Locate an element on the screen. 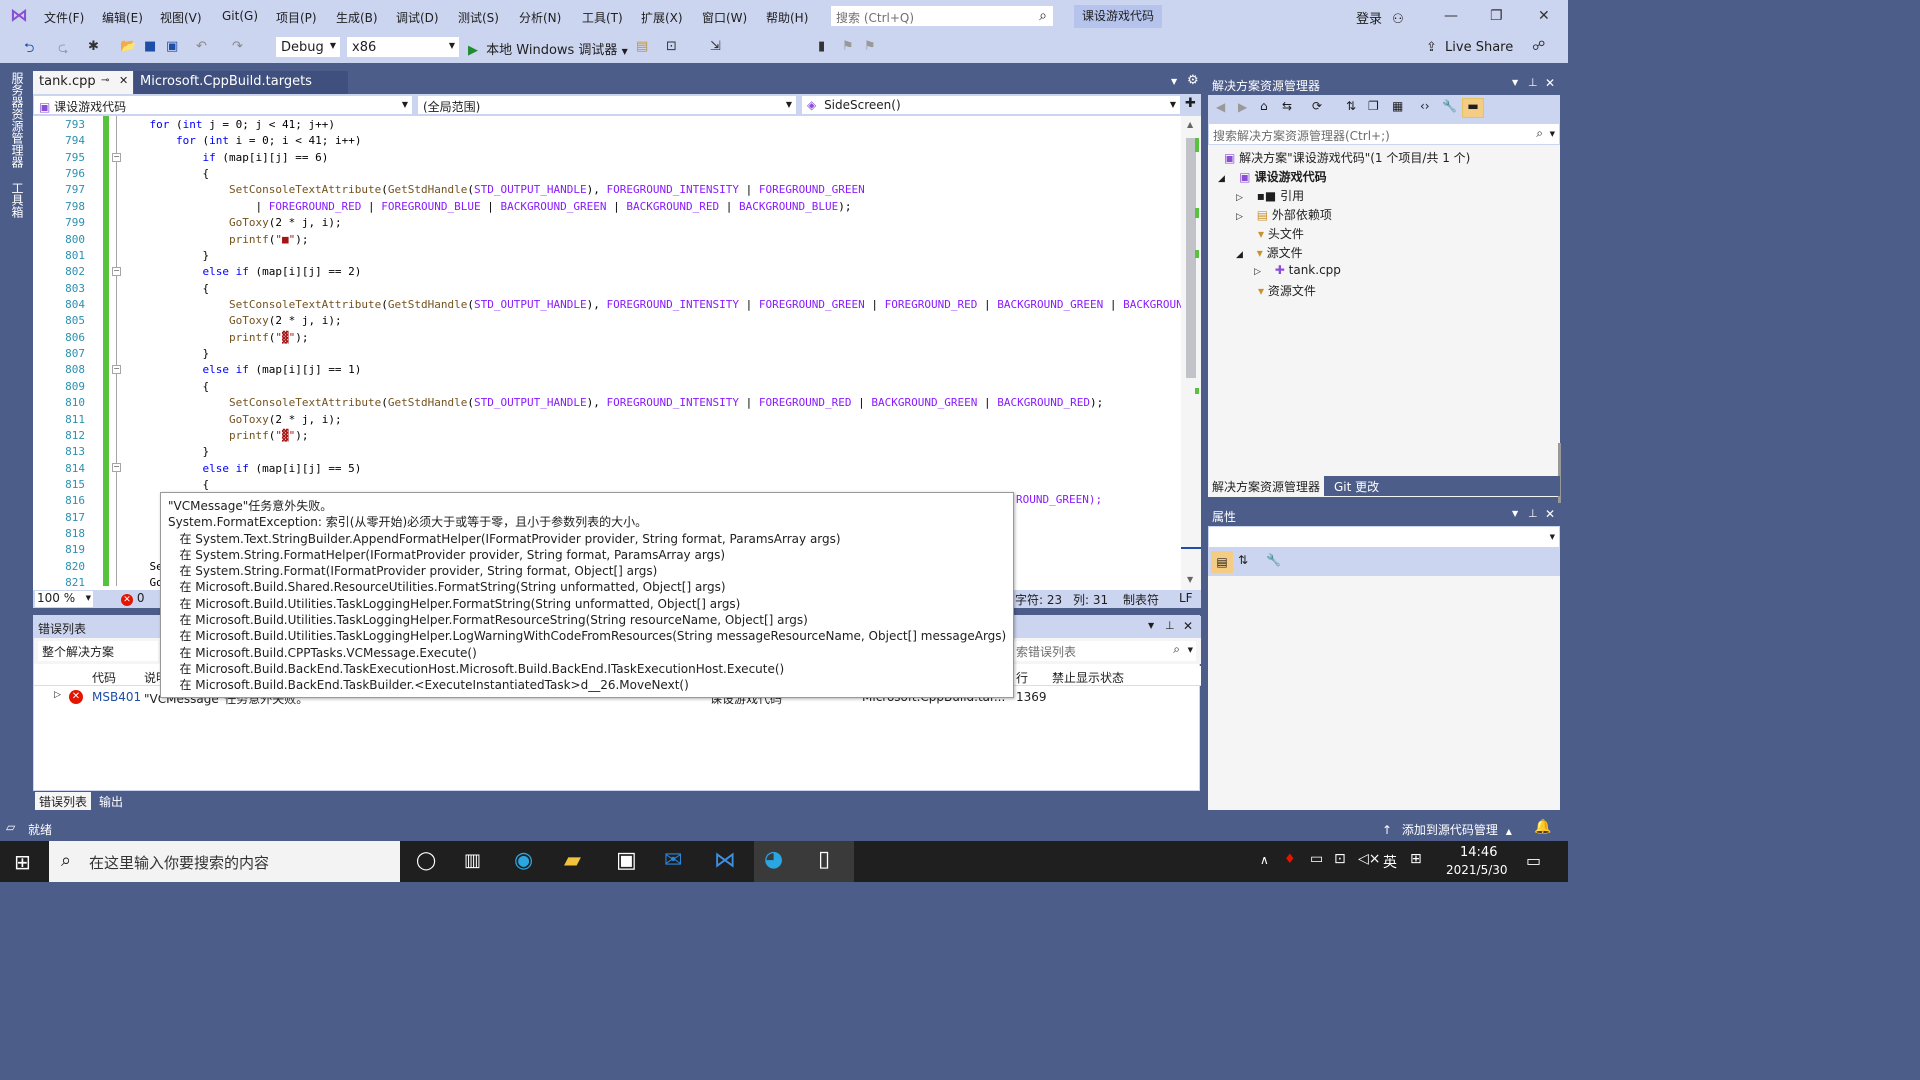  browser-icon: ⊡ is located at coordinates (671, 46).